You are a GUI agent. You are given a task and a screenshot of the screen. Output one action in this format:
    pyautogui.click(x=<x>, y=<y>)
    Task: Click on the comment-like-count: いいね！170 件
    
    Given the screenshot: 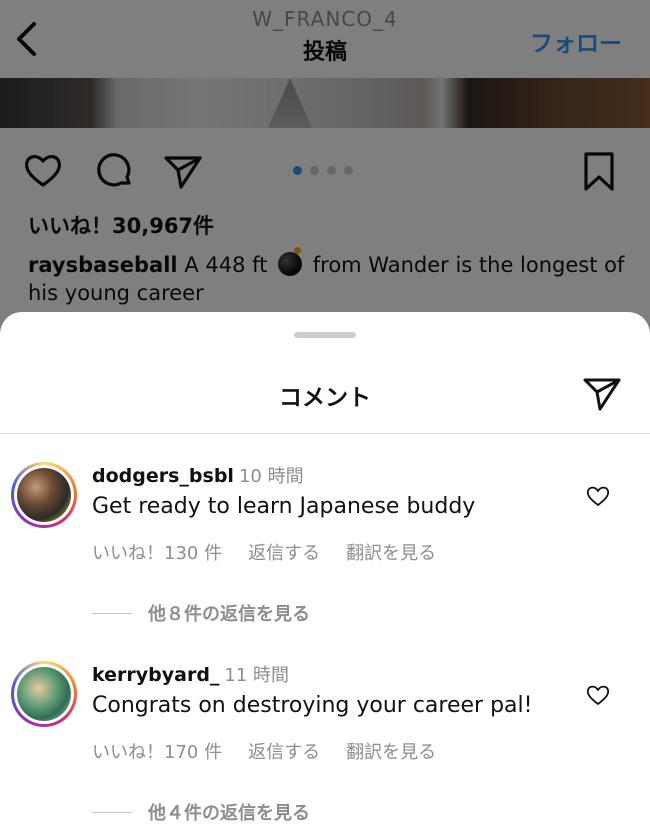 What is the action you would take?
    pyautogui.click(x=157, y=752)
    